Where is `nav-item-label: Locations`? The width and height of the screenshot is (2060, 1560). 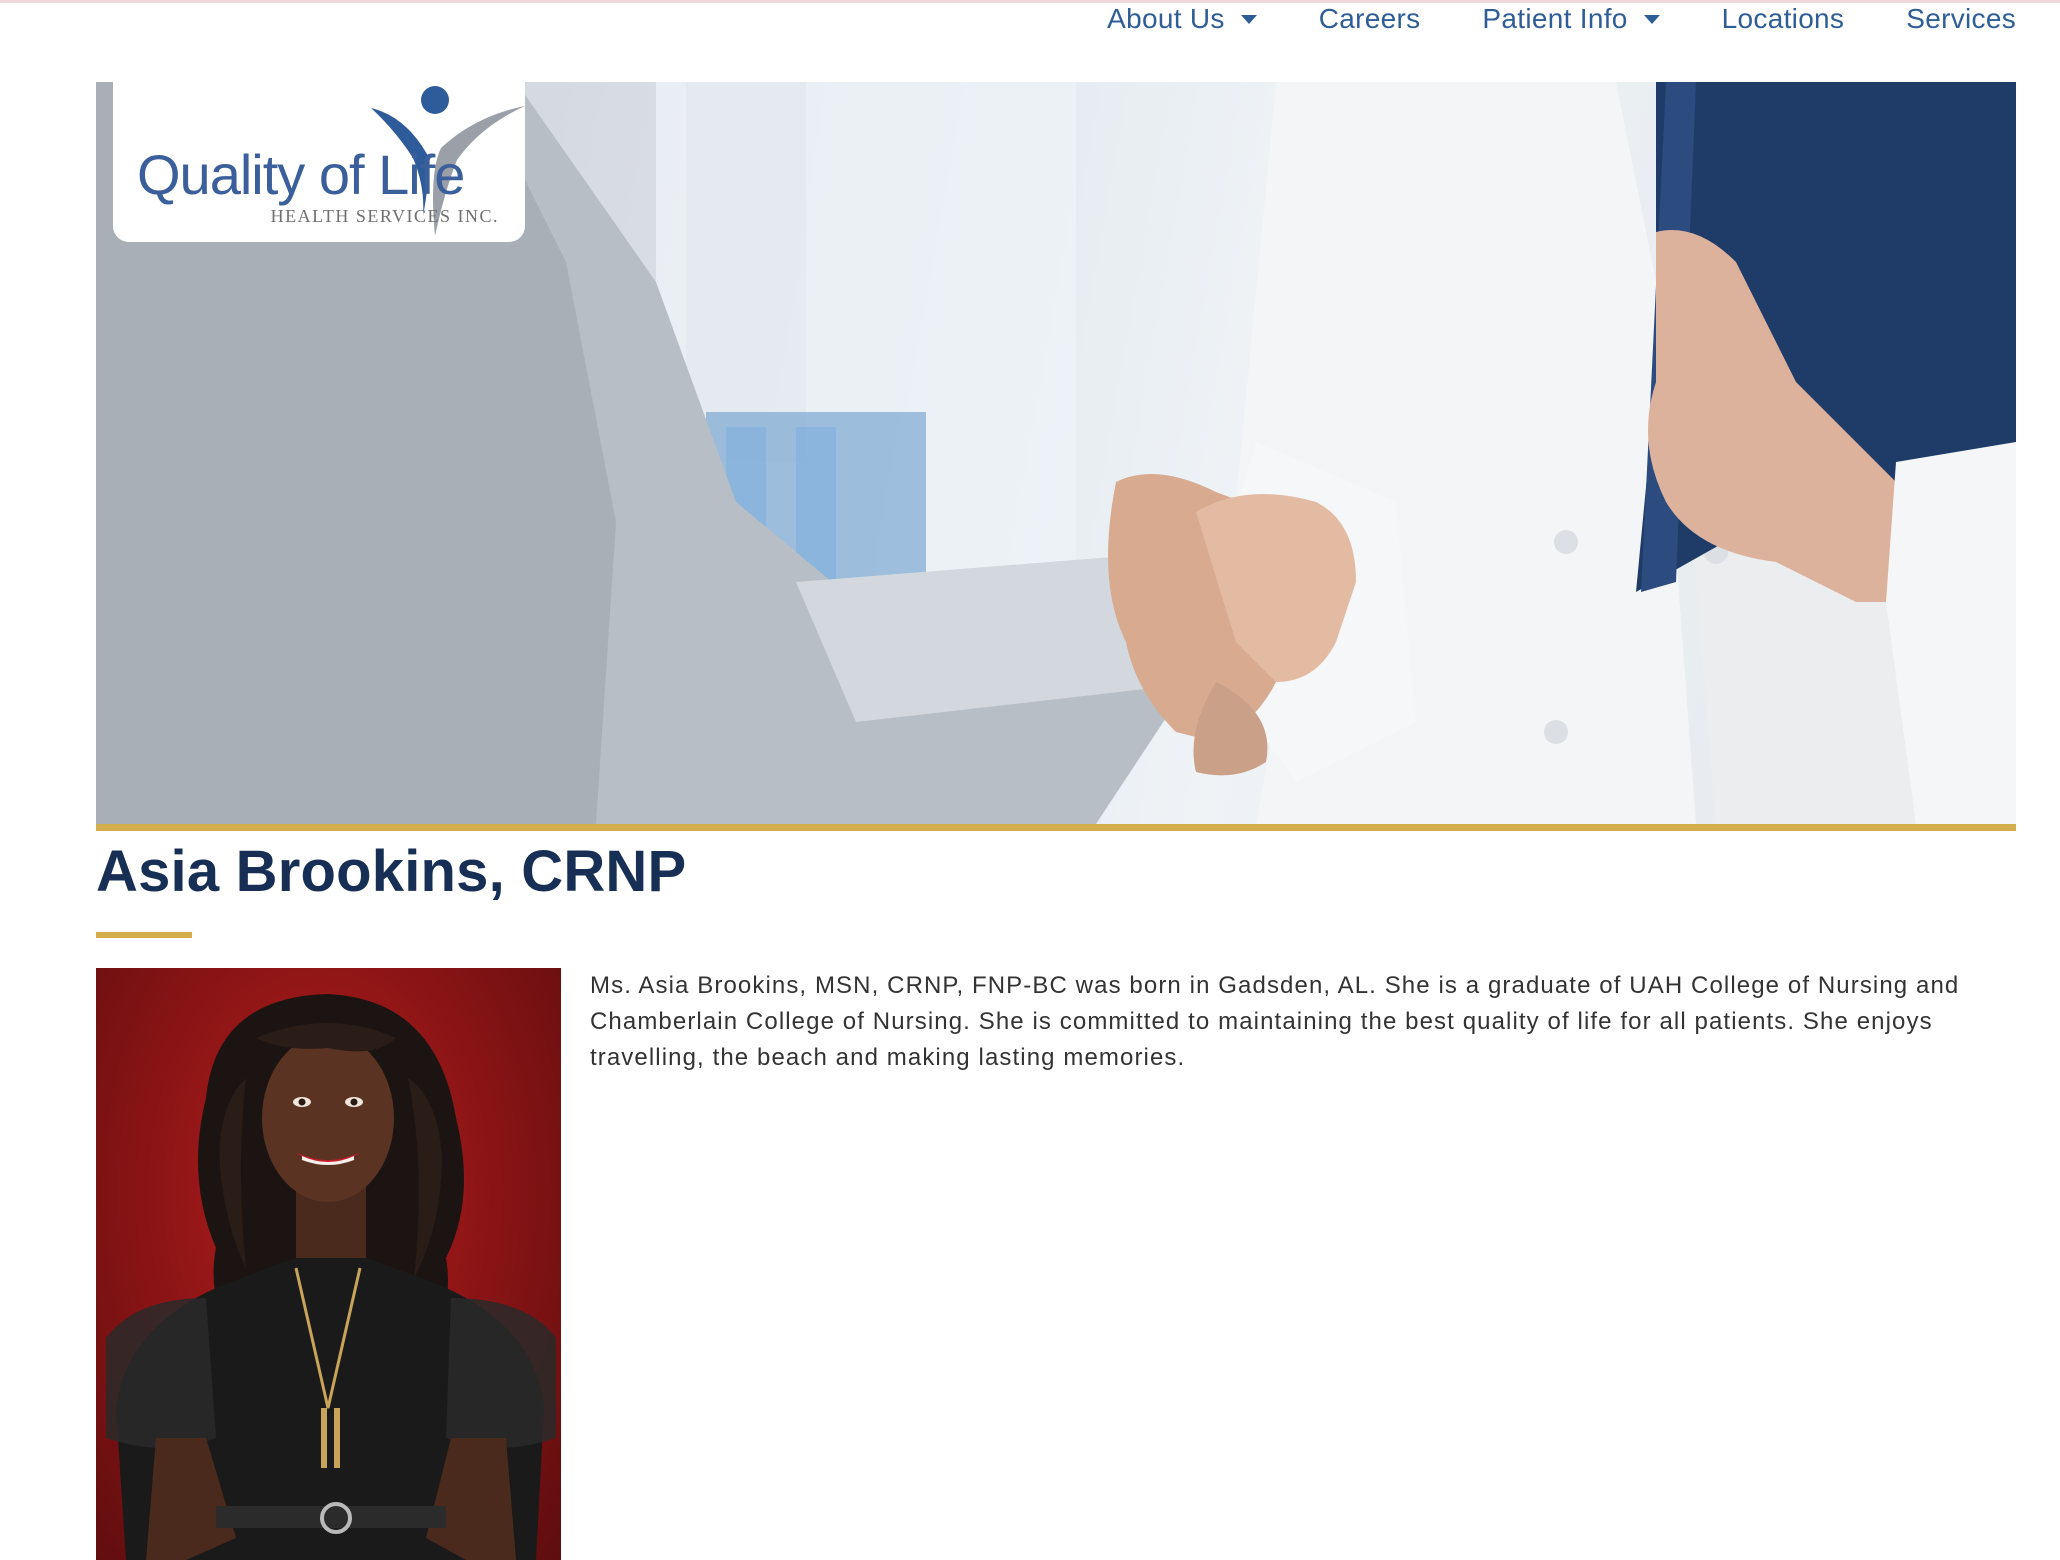
nav-item-label: Locations is located at coordinates (1783, 18).